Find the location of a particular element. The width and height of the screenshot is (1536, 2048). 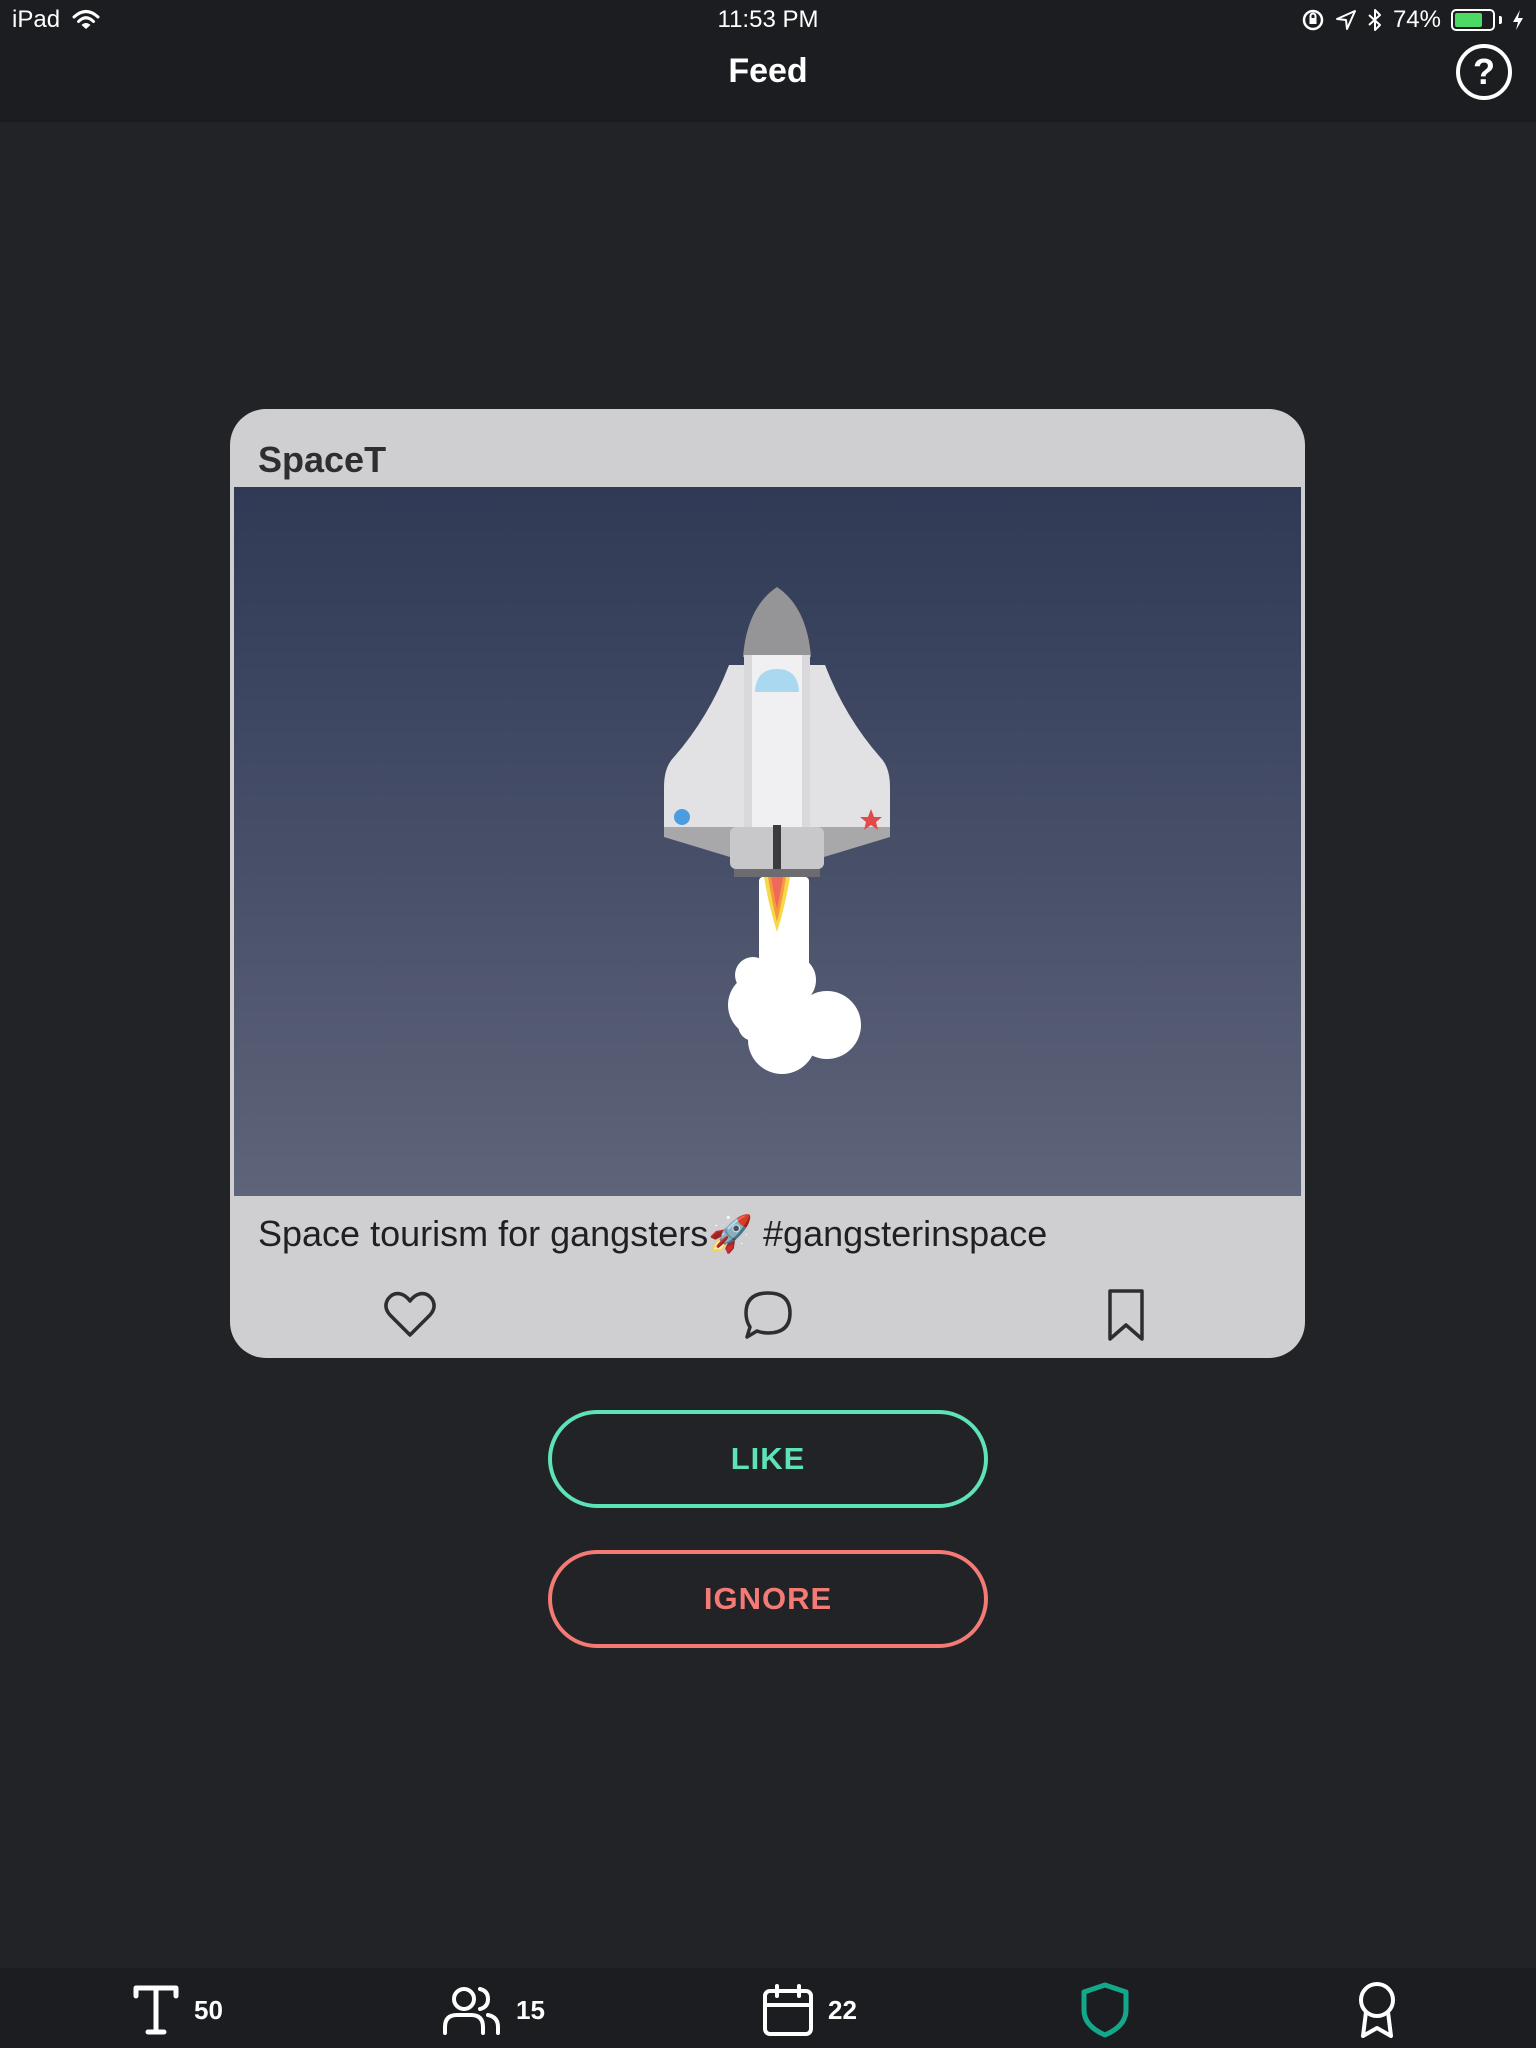

battery-fill is located at coordinates (1468, 20).